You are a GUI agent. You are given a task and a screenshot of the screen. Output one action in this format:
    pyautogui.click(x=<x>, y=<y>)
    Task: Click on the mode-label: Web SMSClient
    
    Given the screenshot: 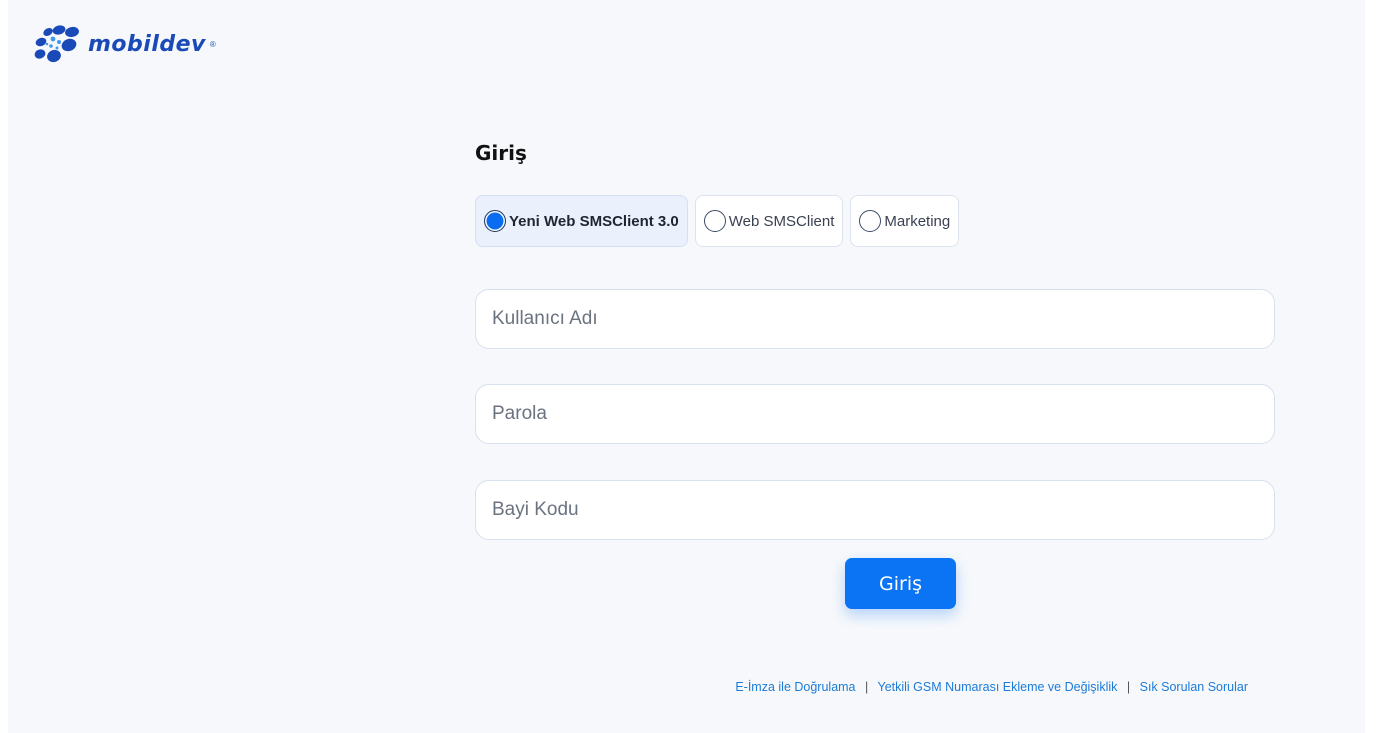 What is the action you would take?
    pyautogui.click(x=781, y=221)
    